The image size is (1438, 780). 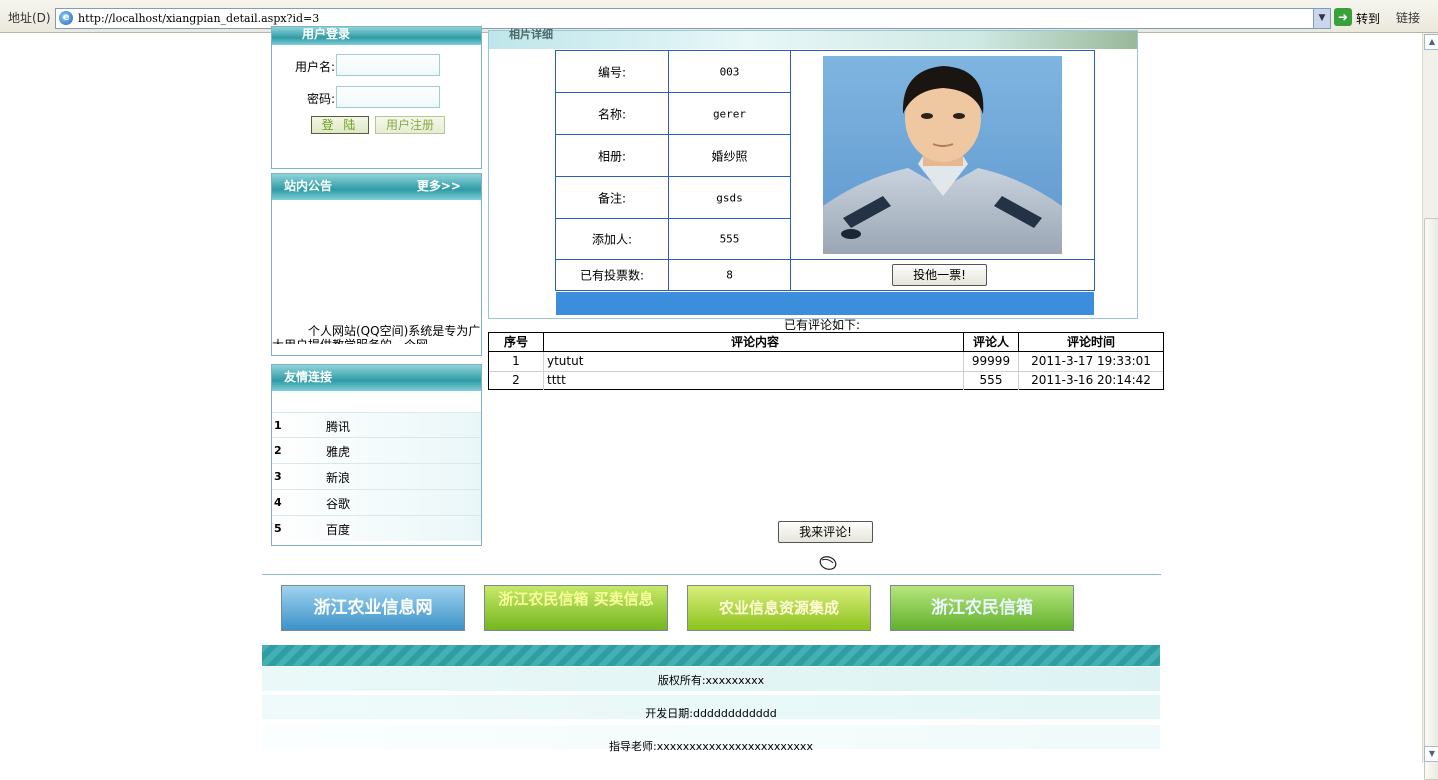 What do you see at coordinates (338, 529) in the screenshot?
I see `link-name: 百度` at bounding box center [338, 529].